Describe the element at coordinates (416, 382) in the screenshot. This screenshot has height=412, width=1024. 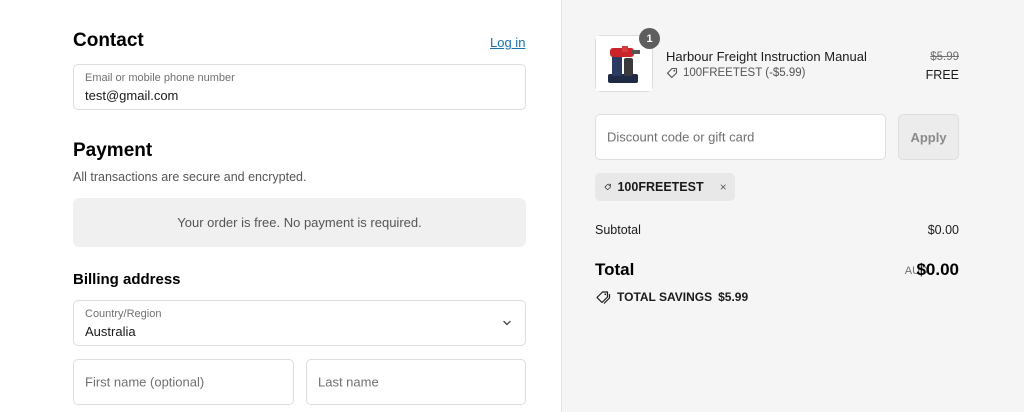
I see `last-name-field: Last name` at that location.